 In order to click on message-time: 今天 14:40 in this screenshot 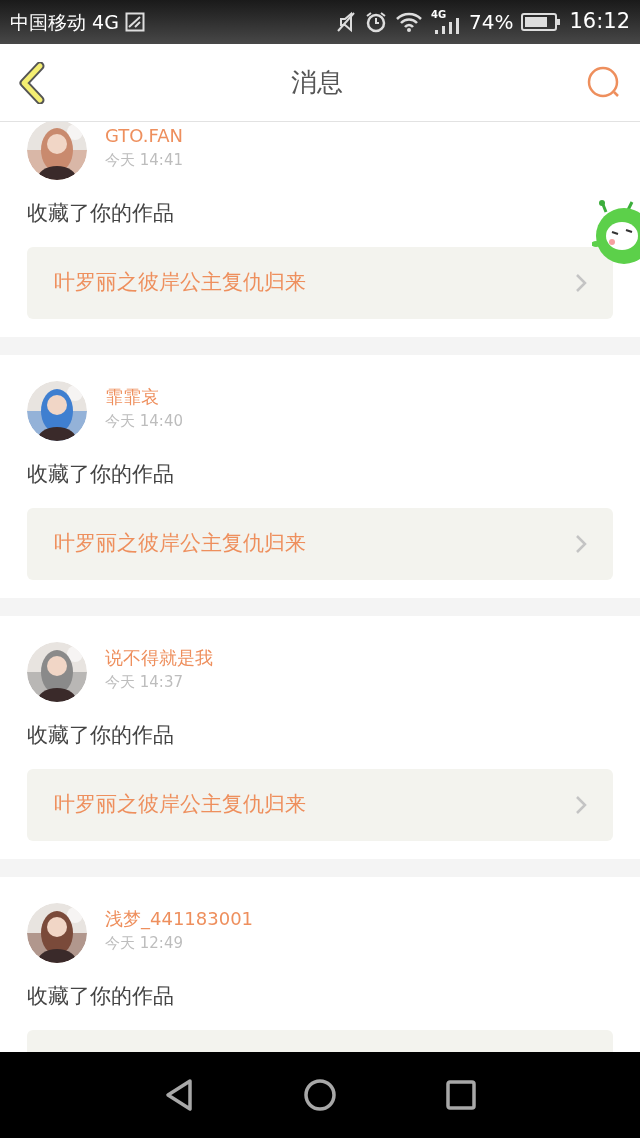, I will do `click(144, 421)`.